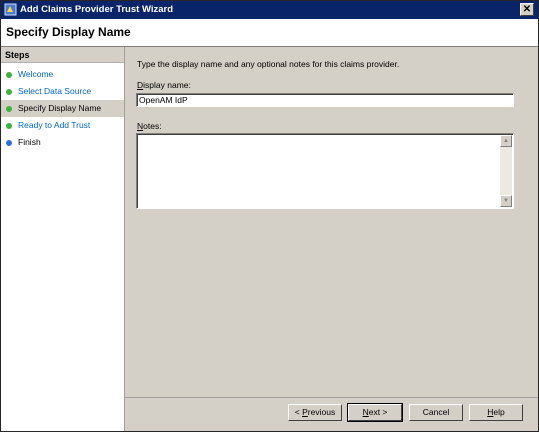  I want to click on step-label: Finish, so click(29, 142).